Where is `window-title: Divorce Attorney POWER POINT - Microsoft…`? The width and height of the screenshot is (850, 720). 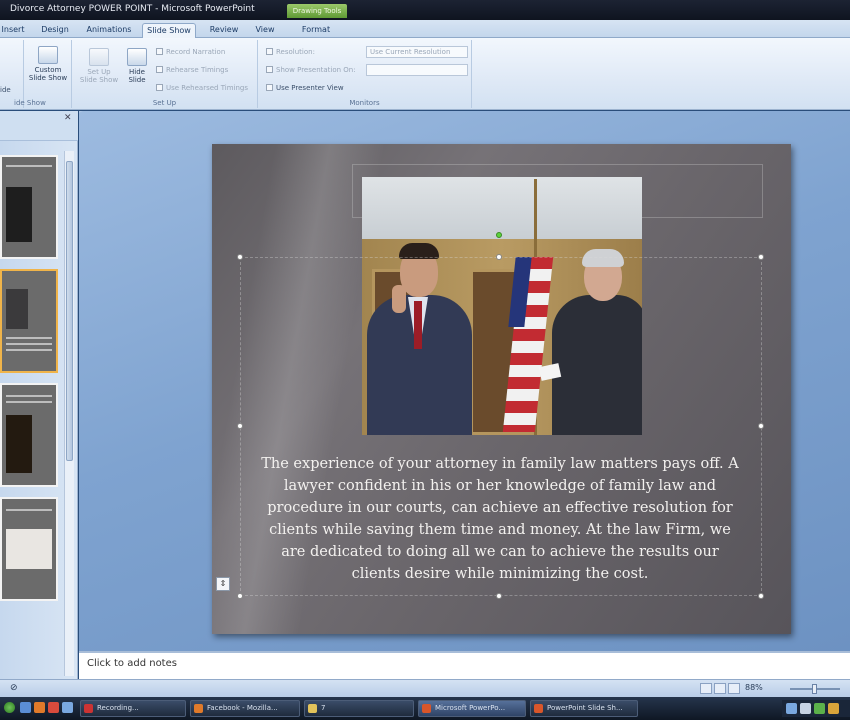 window-title: Divorce Attorney POWER POINT - Microsoft… is located at coordinates (132, 9).